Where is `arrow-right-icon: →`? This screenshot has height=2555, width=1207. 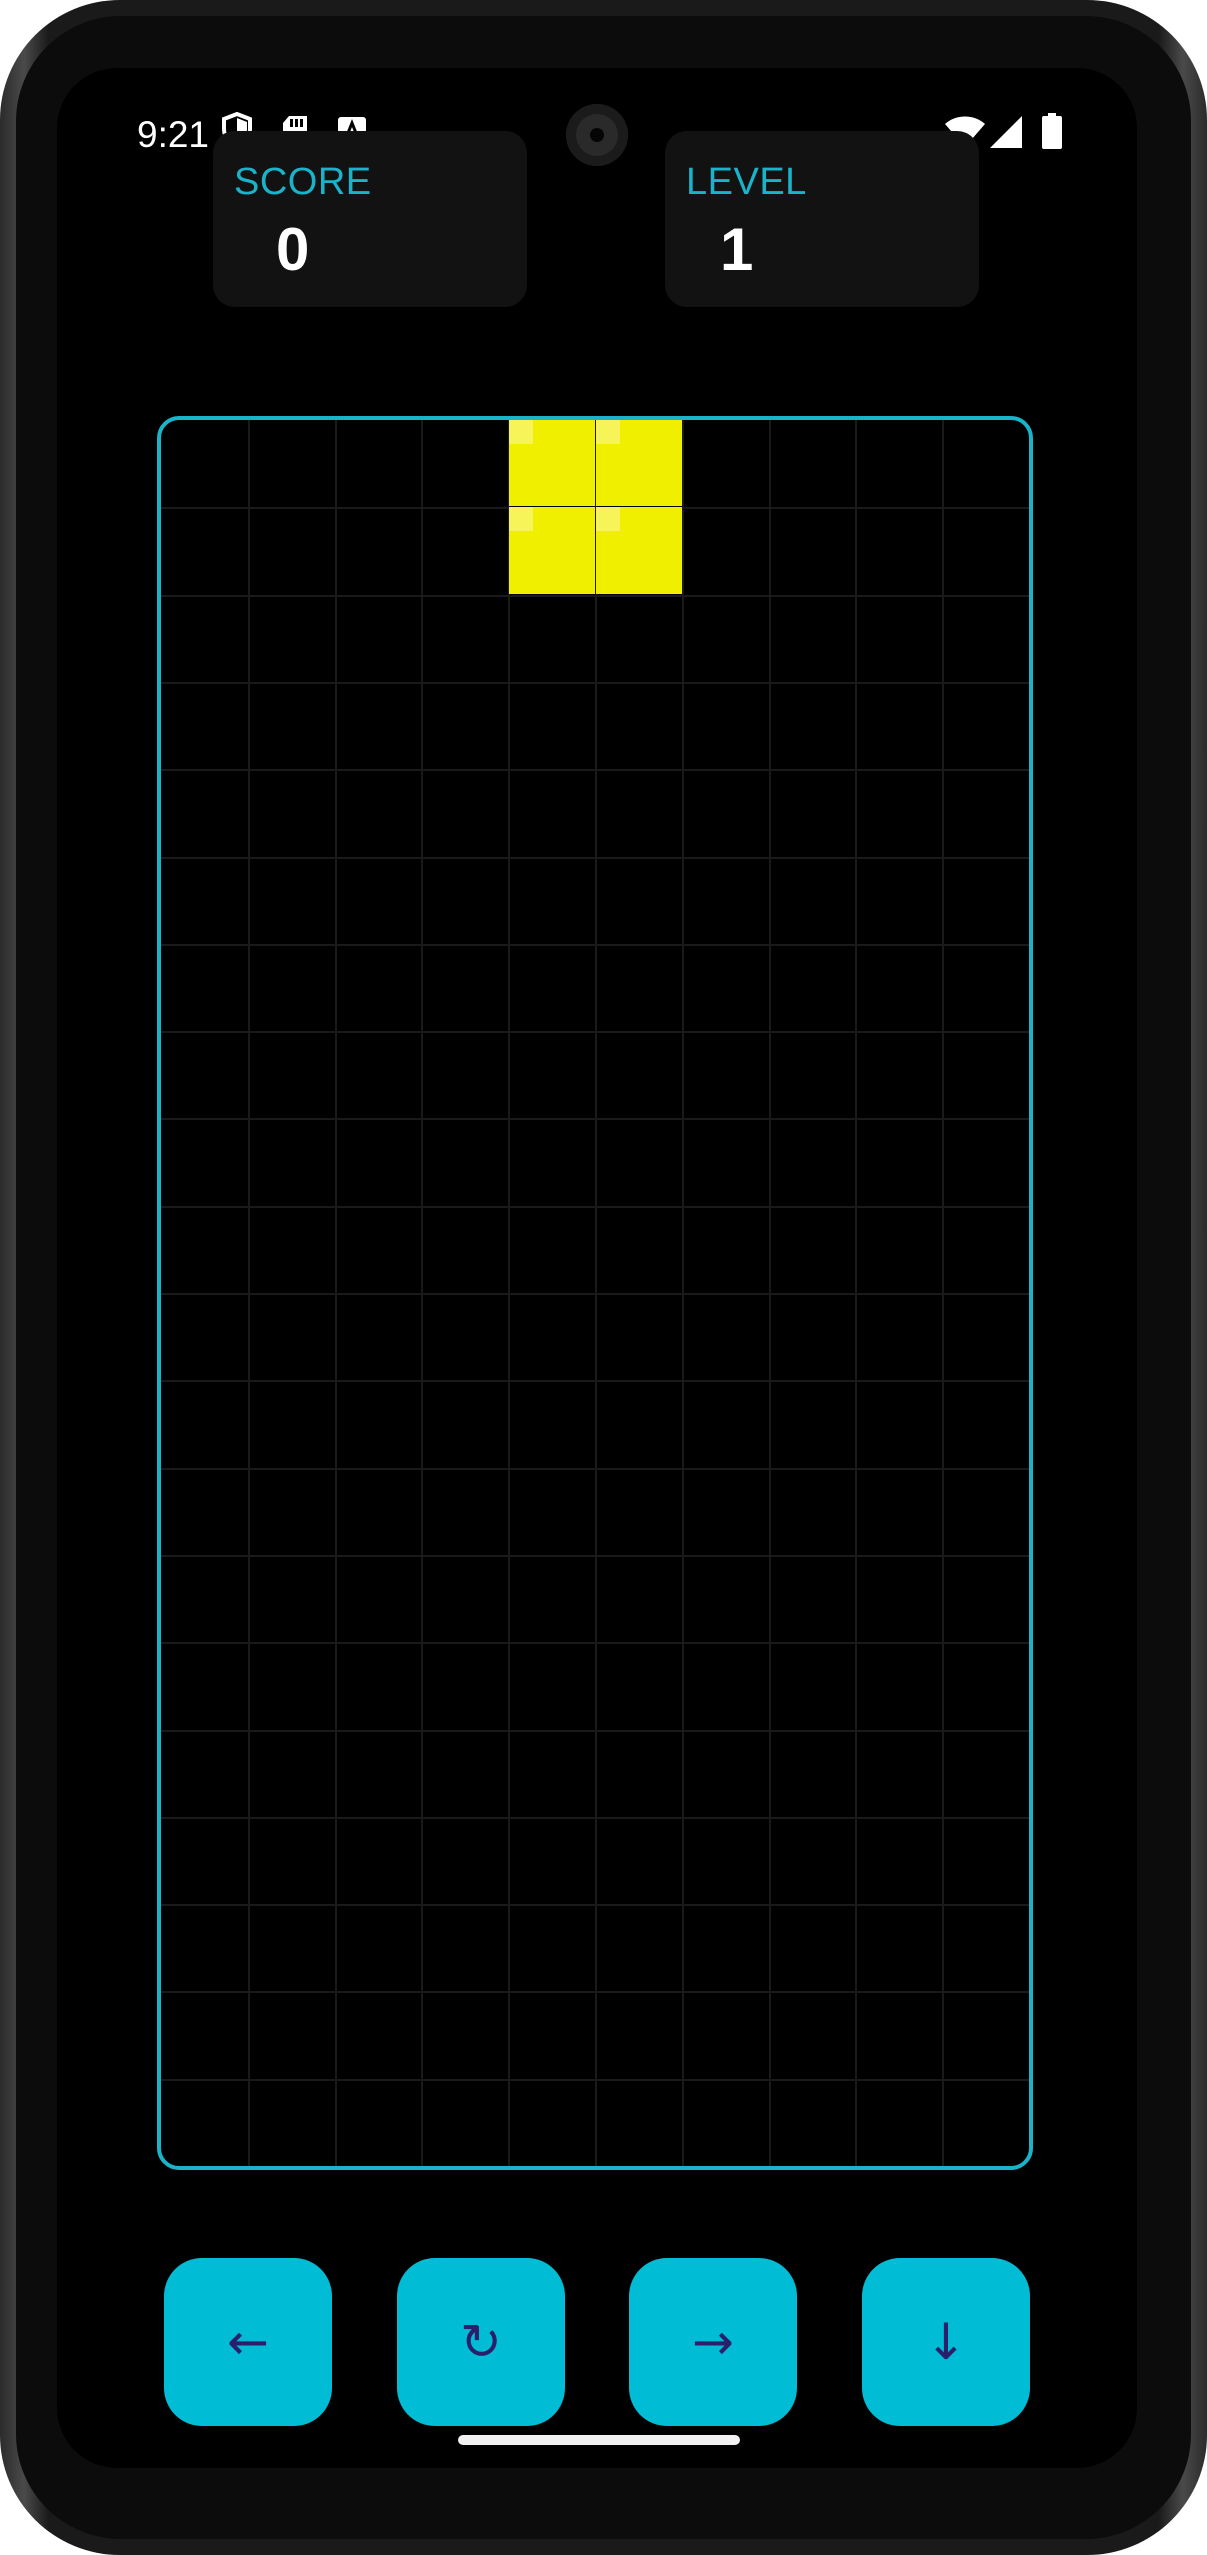
arrow-right-icon: → is located at coordinates (713, 2342).